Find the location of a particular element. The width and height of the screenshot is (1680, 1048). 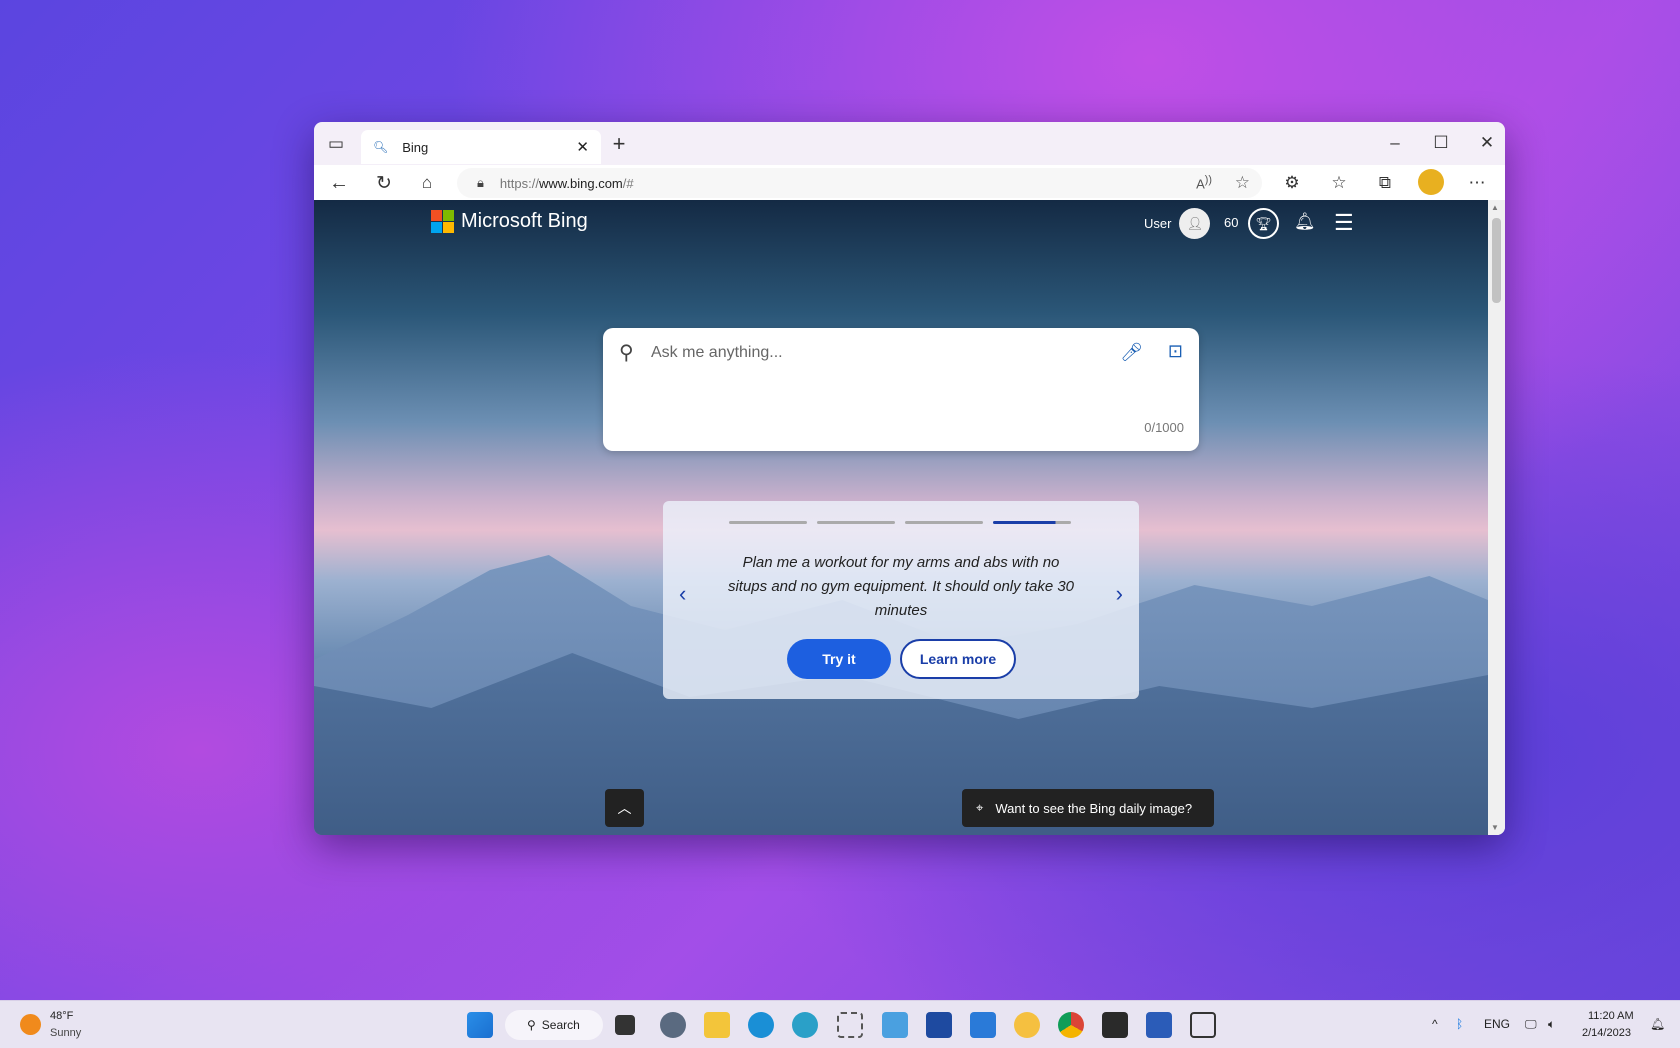

notepad-icon is located at coordinates (895, 1025).